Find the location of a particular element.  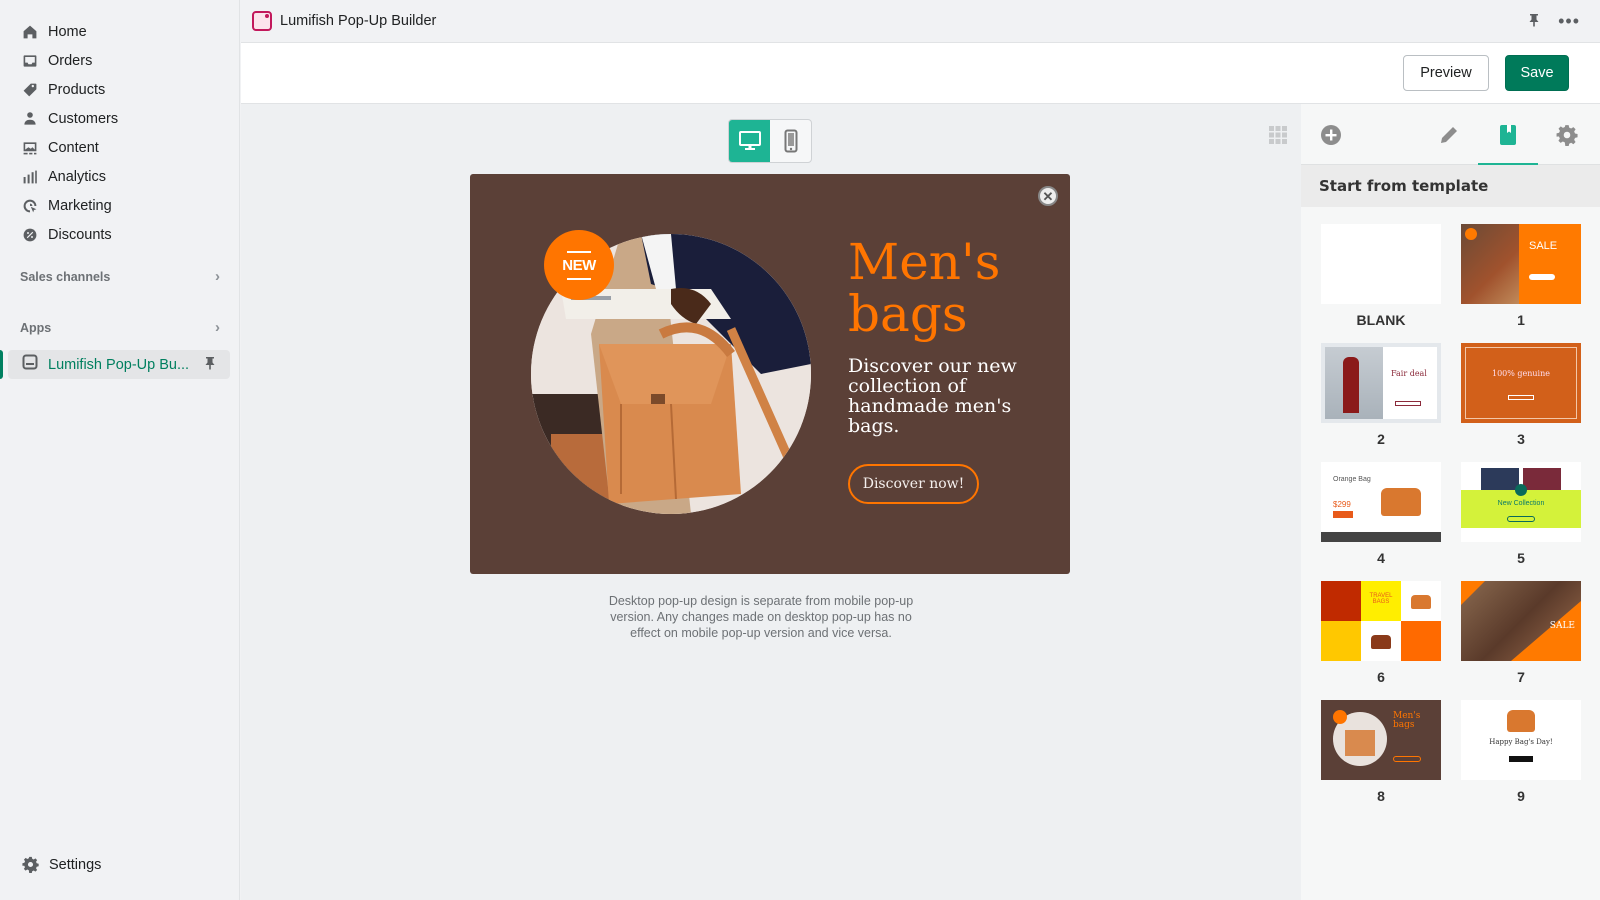

plus-circle-icon is located at coordinates (1331, 134).